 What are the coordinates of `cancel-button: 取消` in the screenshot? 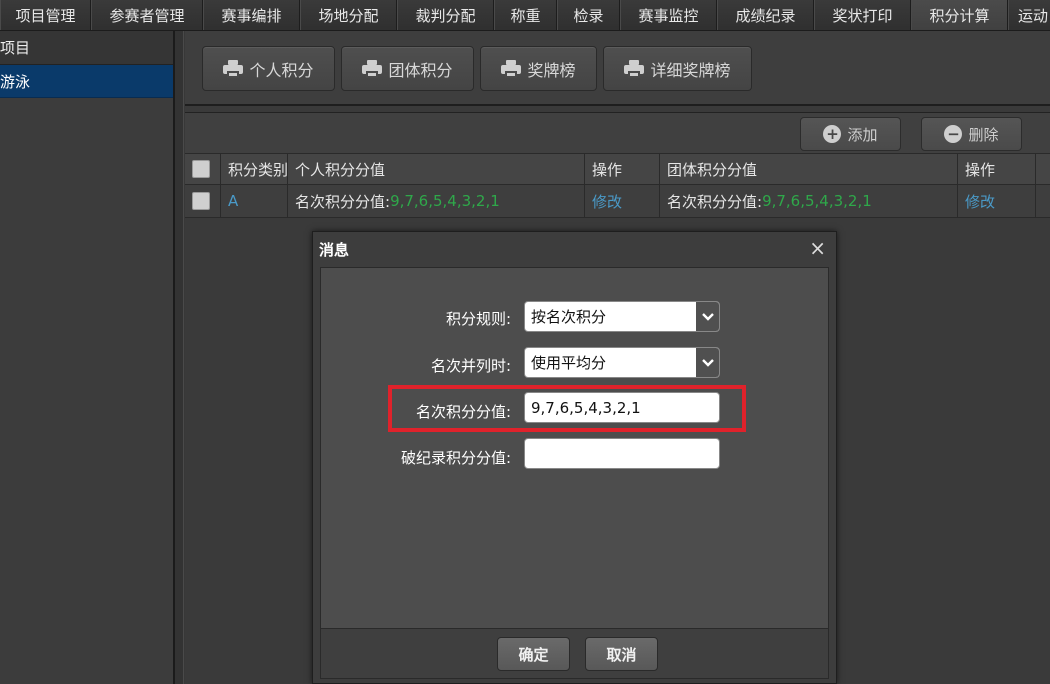 It's located at (621, 654).